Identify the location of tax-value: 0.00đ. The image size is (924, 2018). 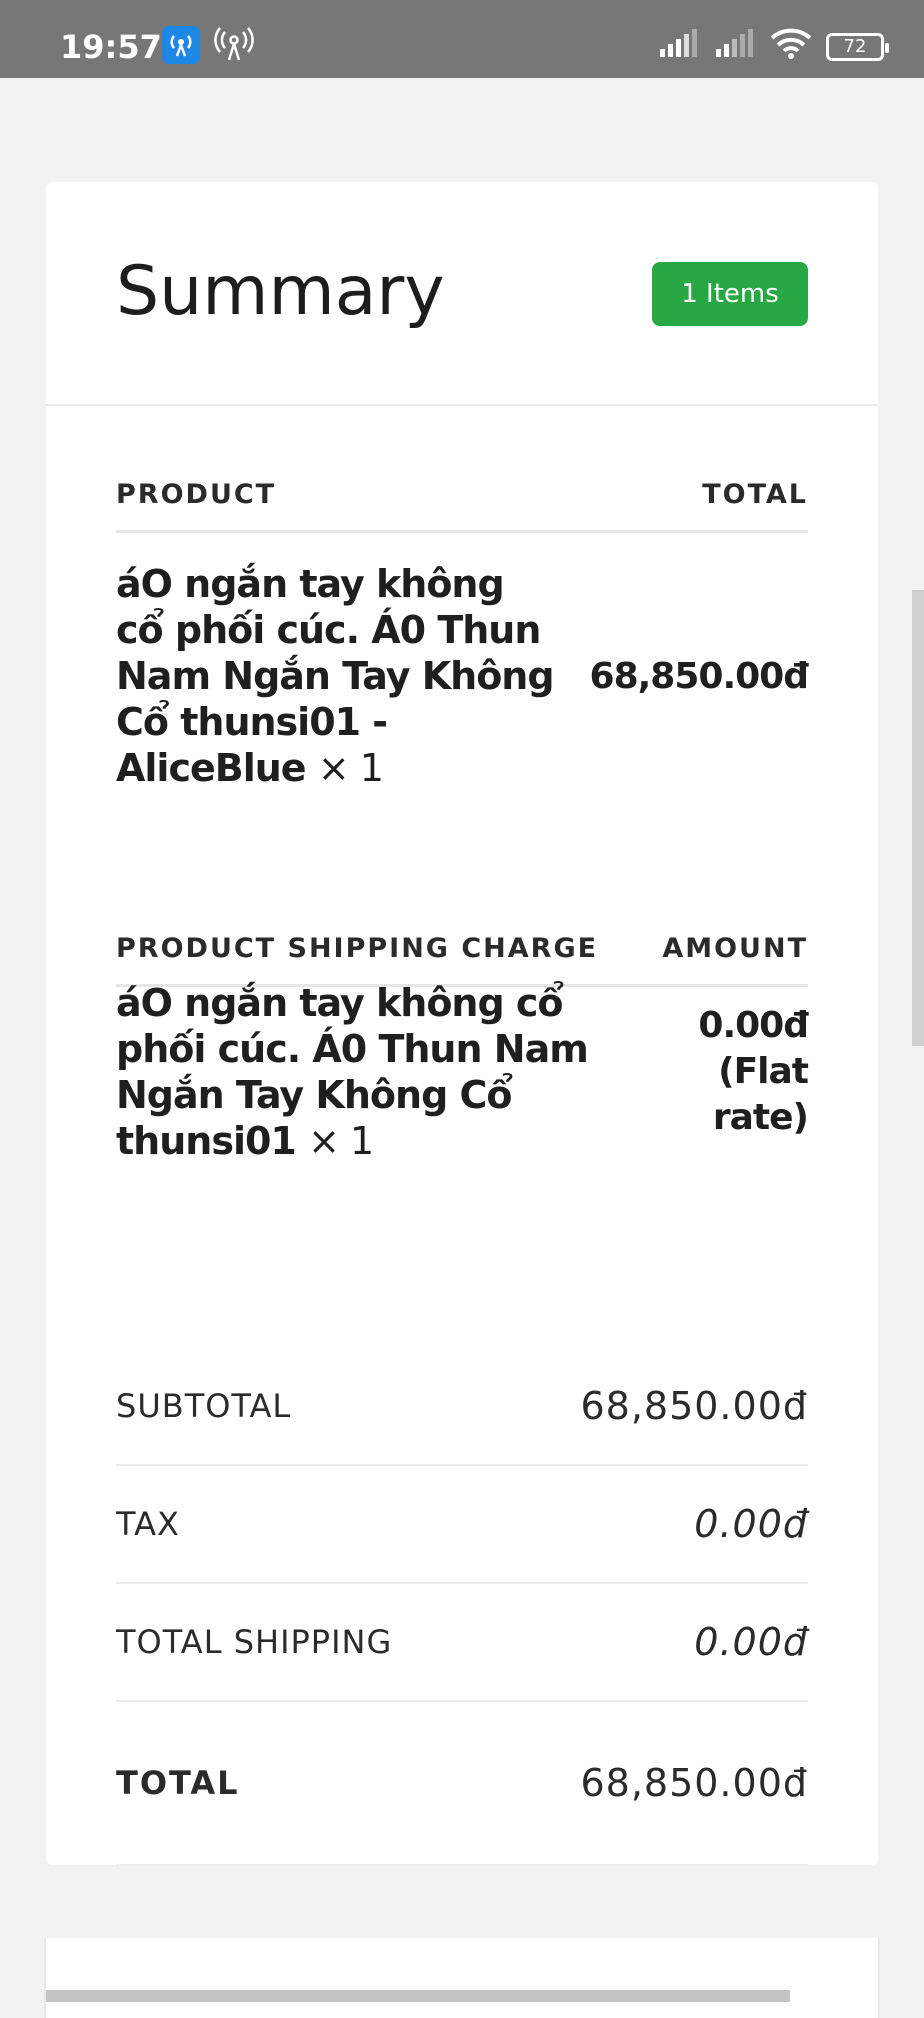
(751, 1524).